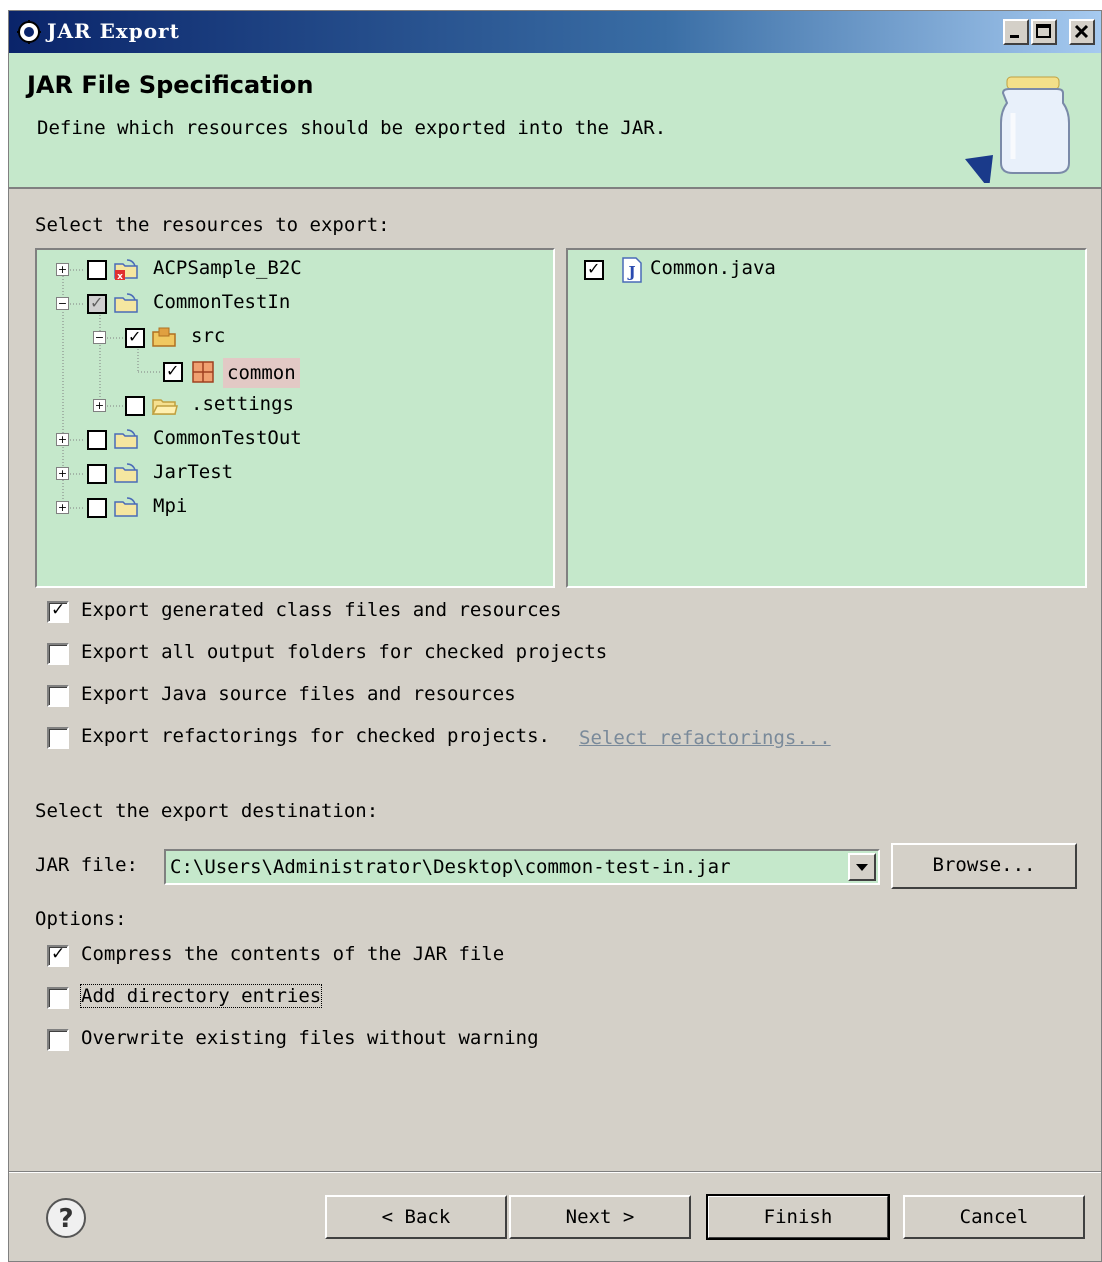  What do you see at coordinates (97, 270) in the screenshot?
I see `tree-checkbox-acpsample` at bounding box center [97, 270].